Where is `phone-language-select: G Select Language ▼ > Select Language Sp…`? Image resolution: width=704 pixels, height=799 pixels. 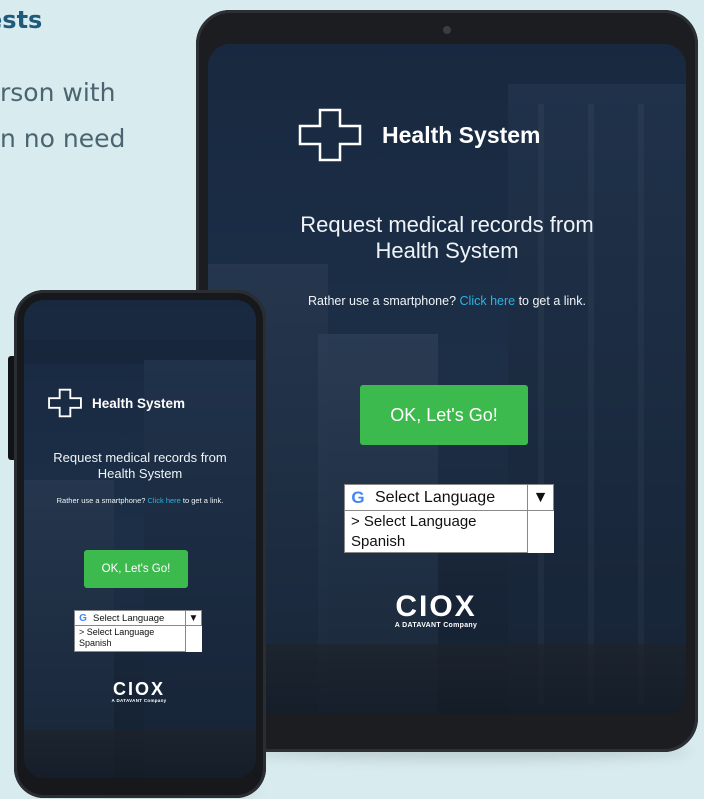
phone-language-select: G Select Language ▼ > Select Language Sp… is located at coordinates (138, 631).